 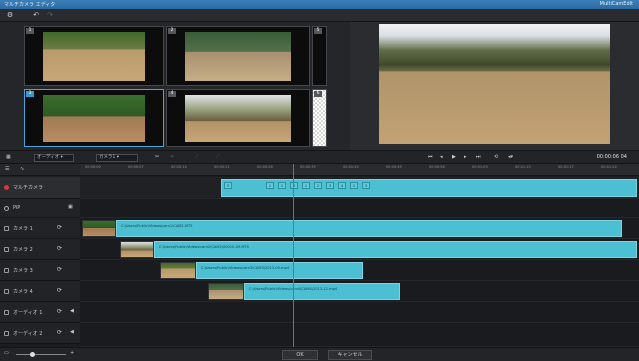 I want to click on camera-view-6: 6, so click(x=319, y=118).